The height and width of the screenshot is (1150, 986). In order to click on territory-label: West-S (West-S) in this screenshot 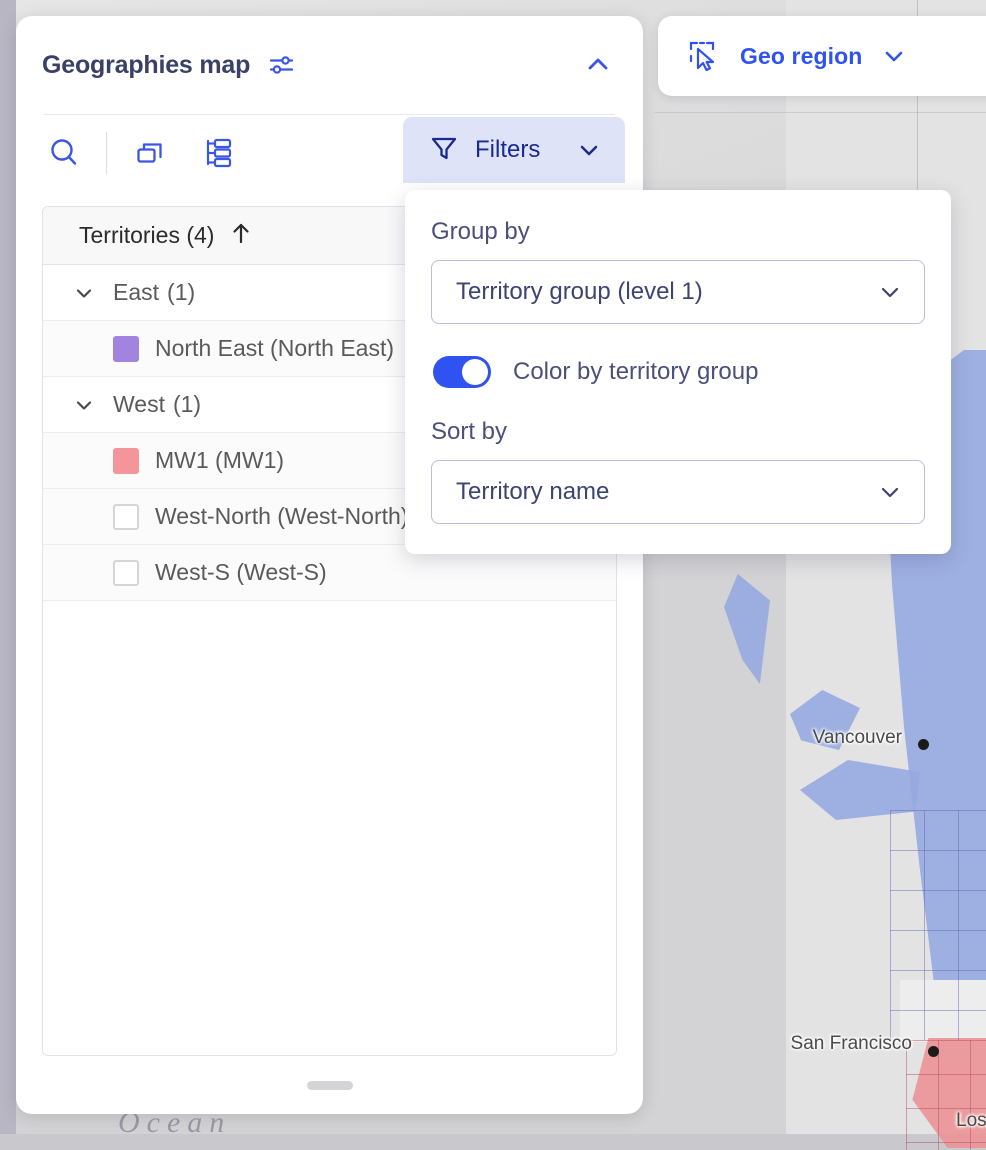, I will do `click(241, 572)`.